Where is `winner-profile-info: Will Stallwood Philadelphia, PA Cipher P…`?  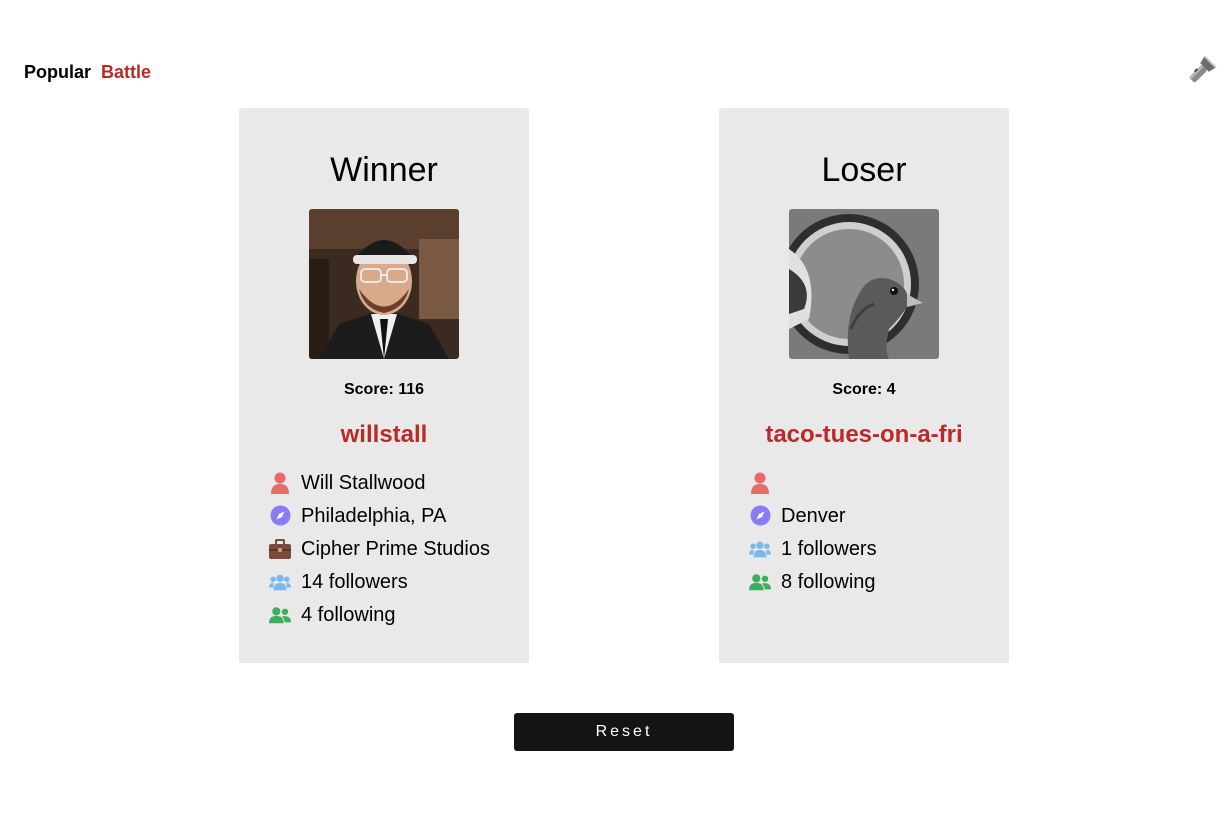
winner-profile-info: Will Stallwood Philadelphia, PA Cipher P… is located at coordinates (379, 548).